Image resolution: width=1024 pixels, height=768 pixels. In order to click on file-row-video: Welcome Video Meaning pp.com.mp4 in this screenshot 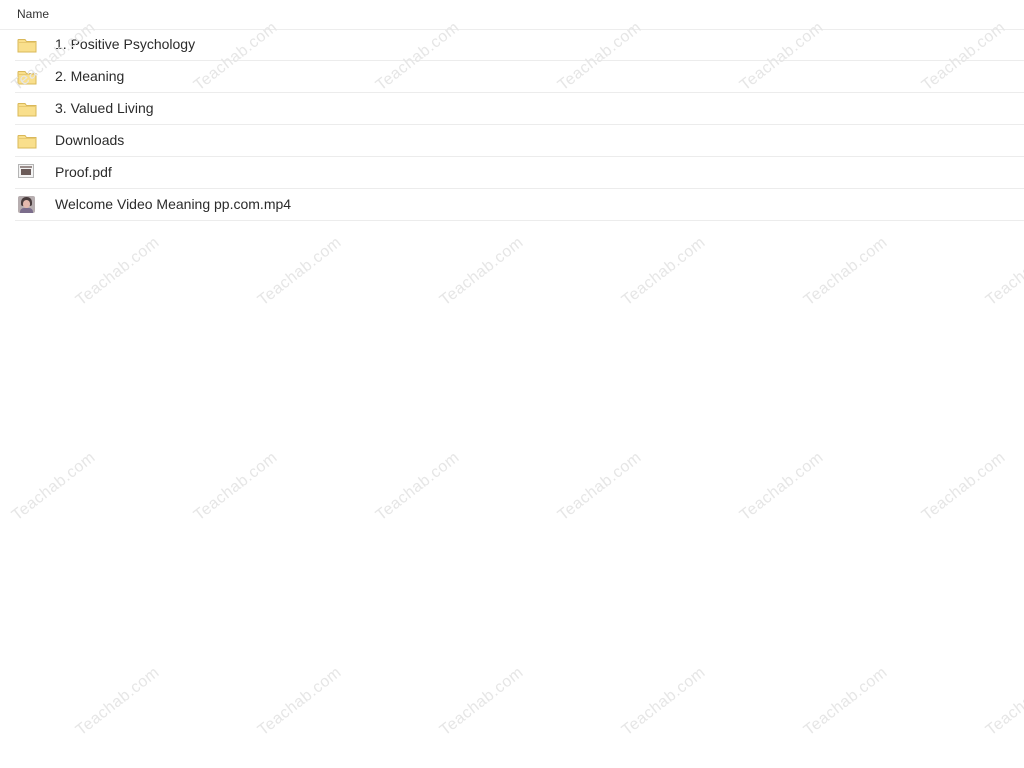, I will do `click(519, 205)`.